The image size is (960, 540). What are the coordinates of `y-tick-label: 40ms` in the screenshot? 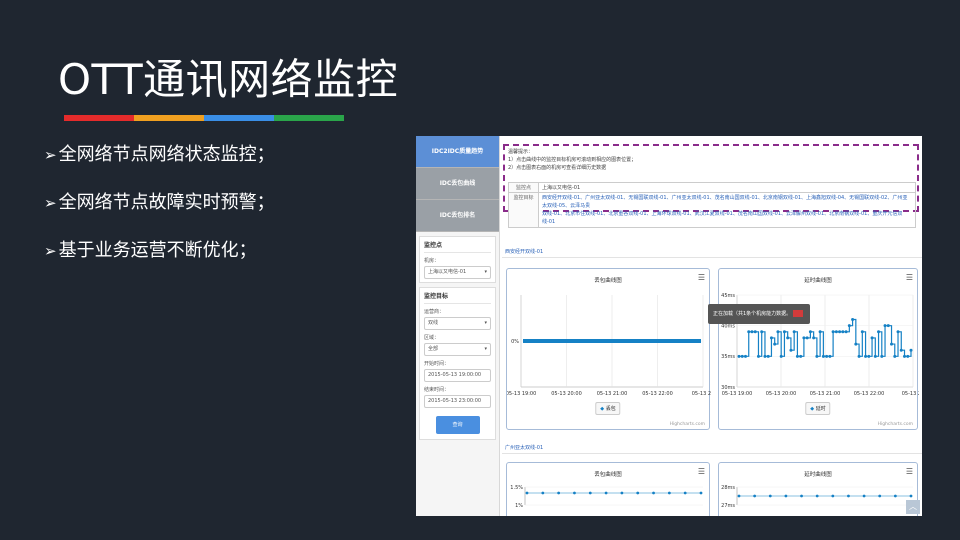 It's located at (728, 326).